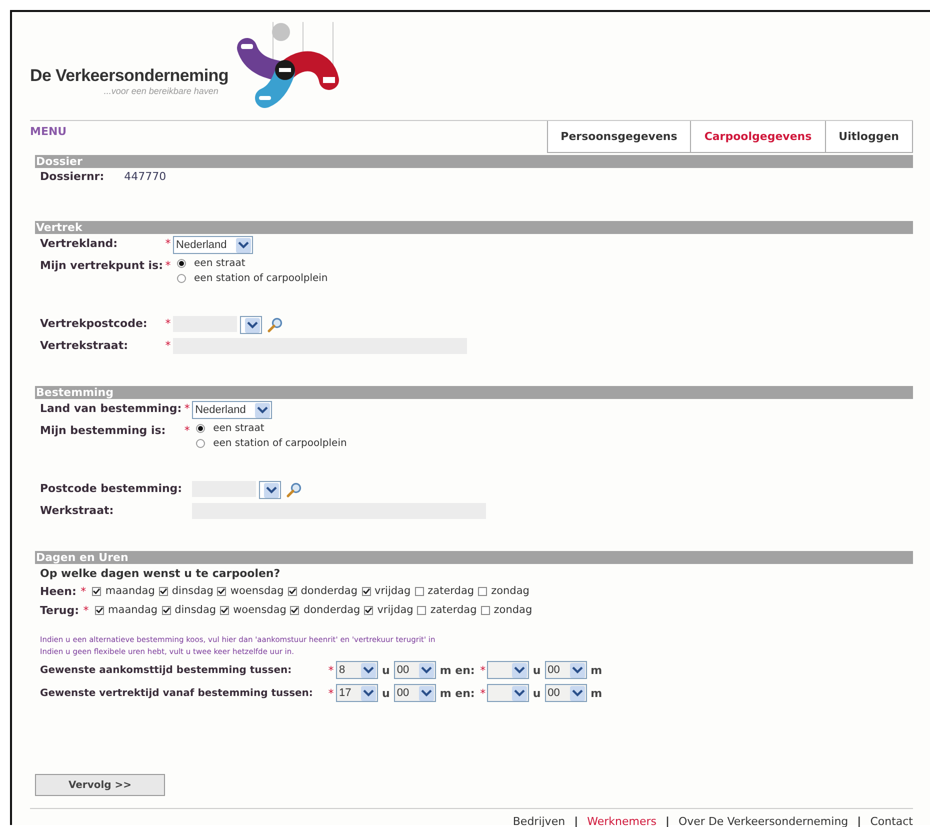 Image resolution: width=930 pixels, height=827 pixels. Describe the element at coordinates (72, 176) in the screenshot. I see `field-label: Dossiernr:` at that location.